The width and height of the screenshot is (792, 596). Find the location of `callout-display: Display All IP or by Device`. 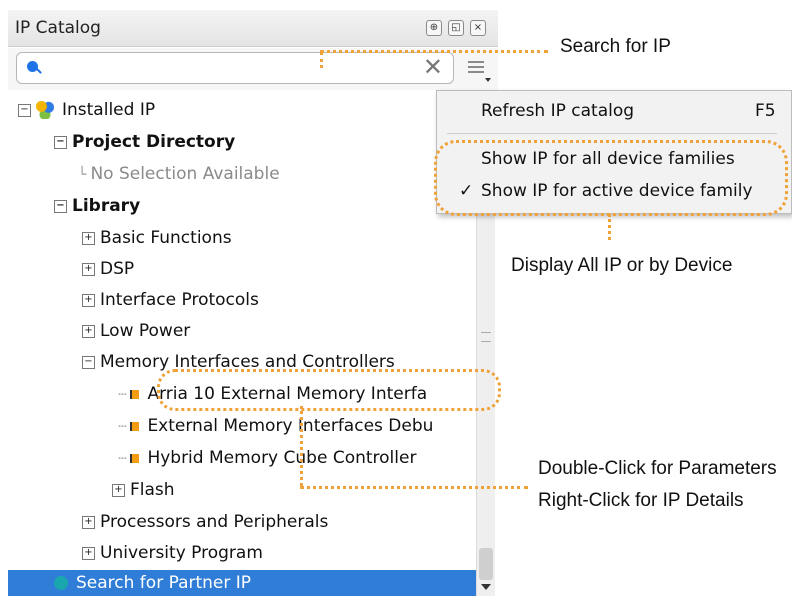

callout-display: Display All IP or by Device is located at coordinates (622, 265).